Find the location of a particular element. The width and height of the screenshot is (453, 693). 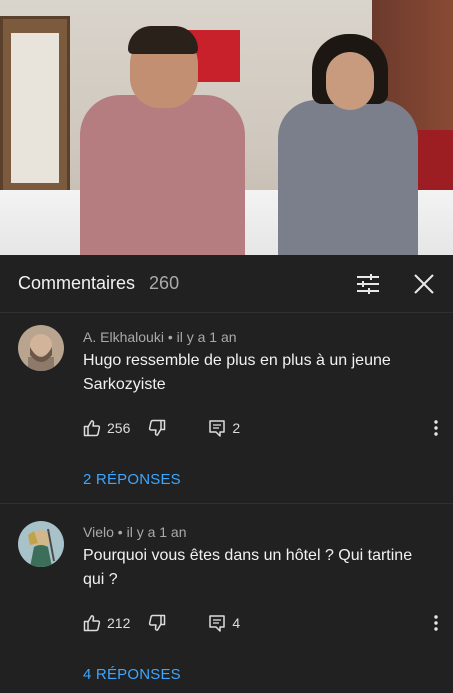

comments-header: Commentaires 260 is located at coordinates (226, 284).